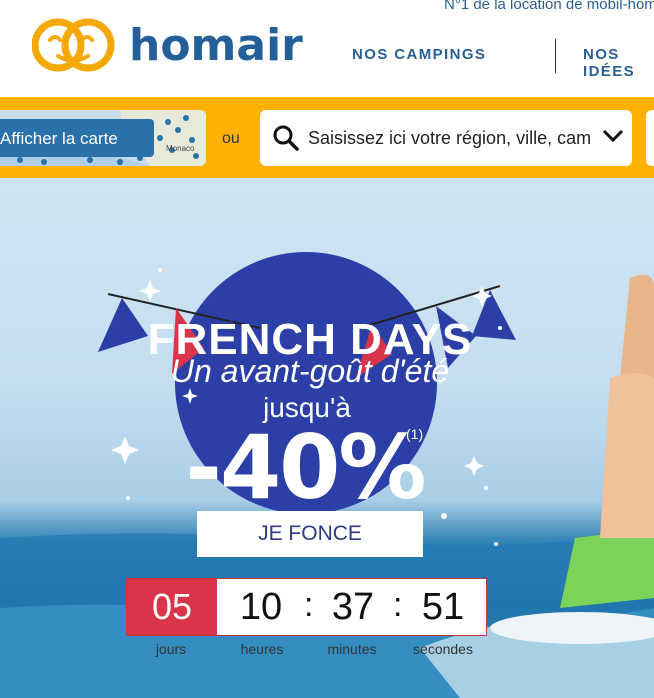  Describe the element at coordinates (352, 649) in the screenshot. I see `countdown-label-minutes: minutes` at that location.